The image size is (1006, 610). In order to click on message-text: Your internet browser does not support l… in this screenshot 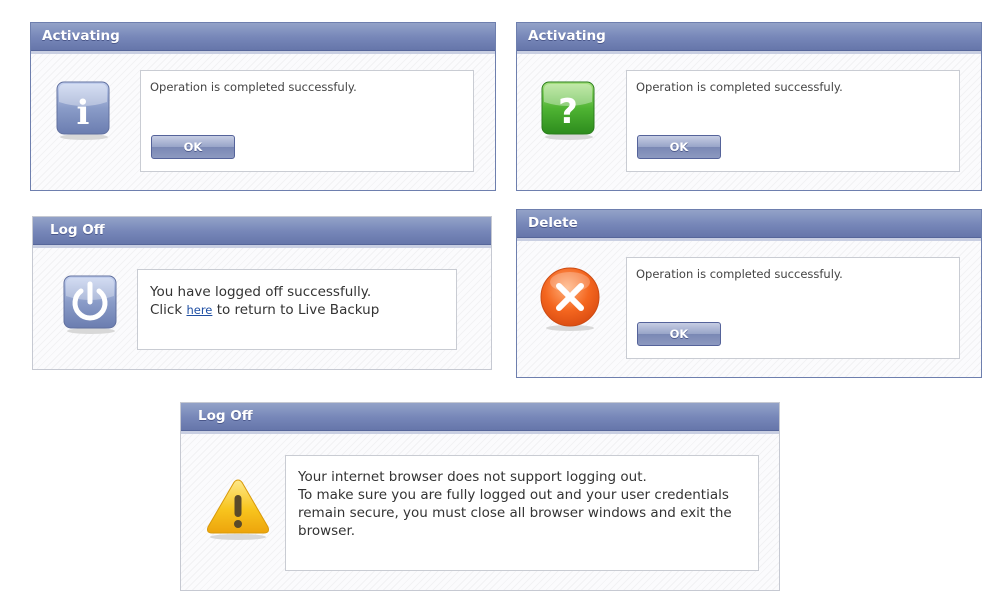, I will do `click(523, 504)`.